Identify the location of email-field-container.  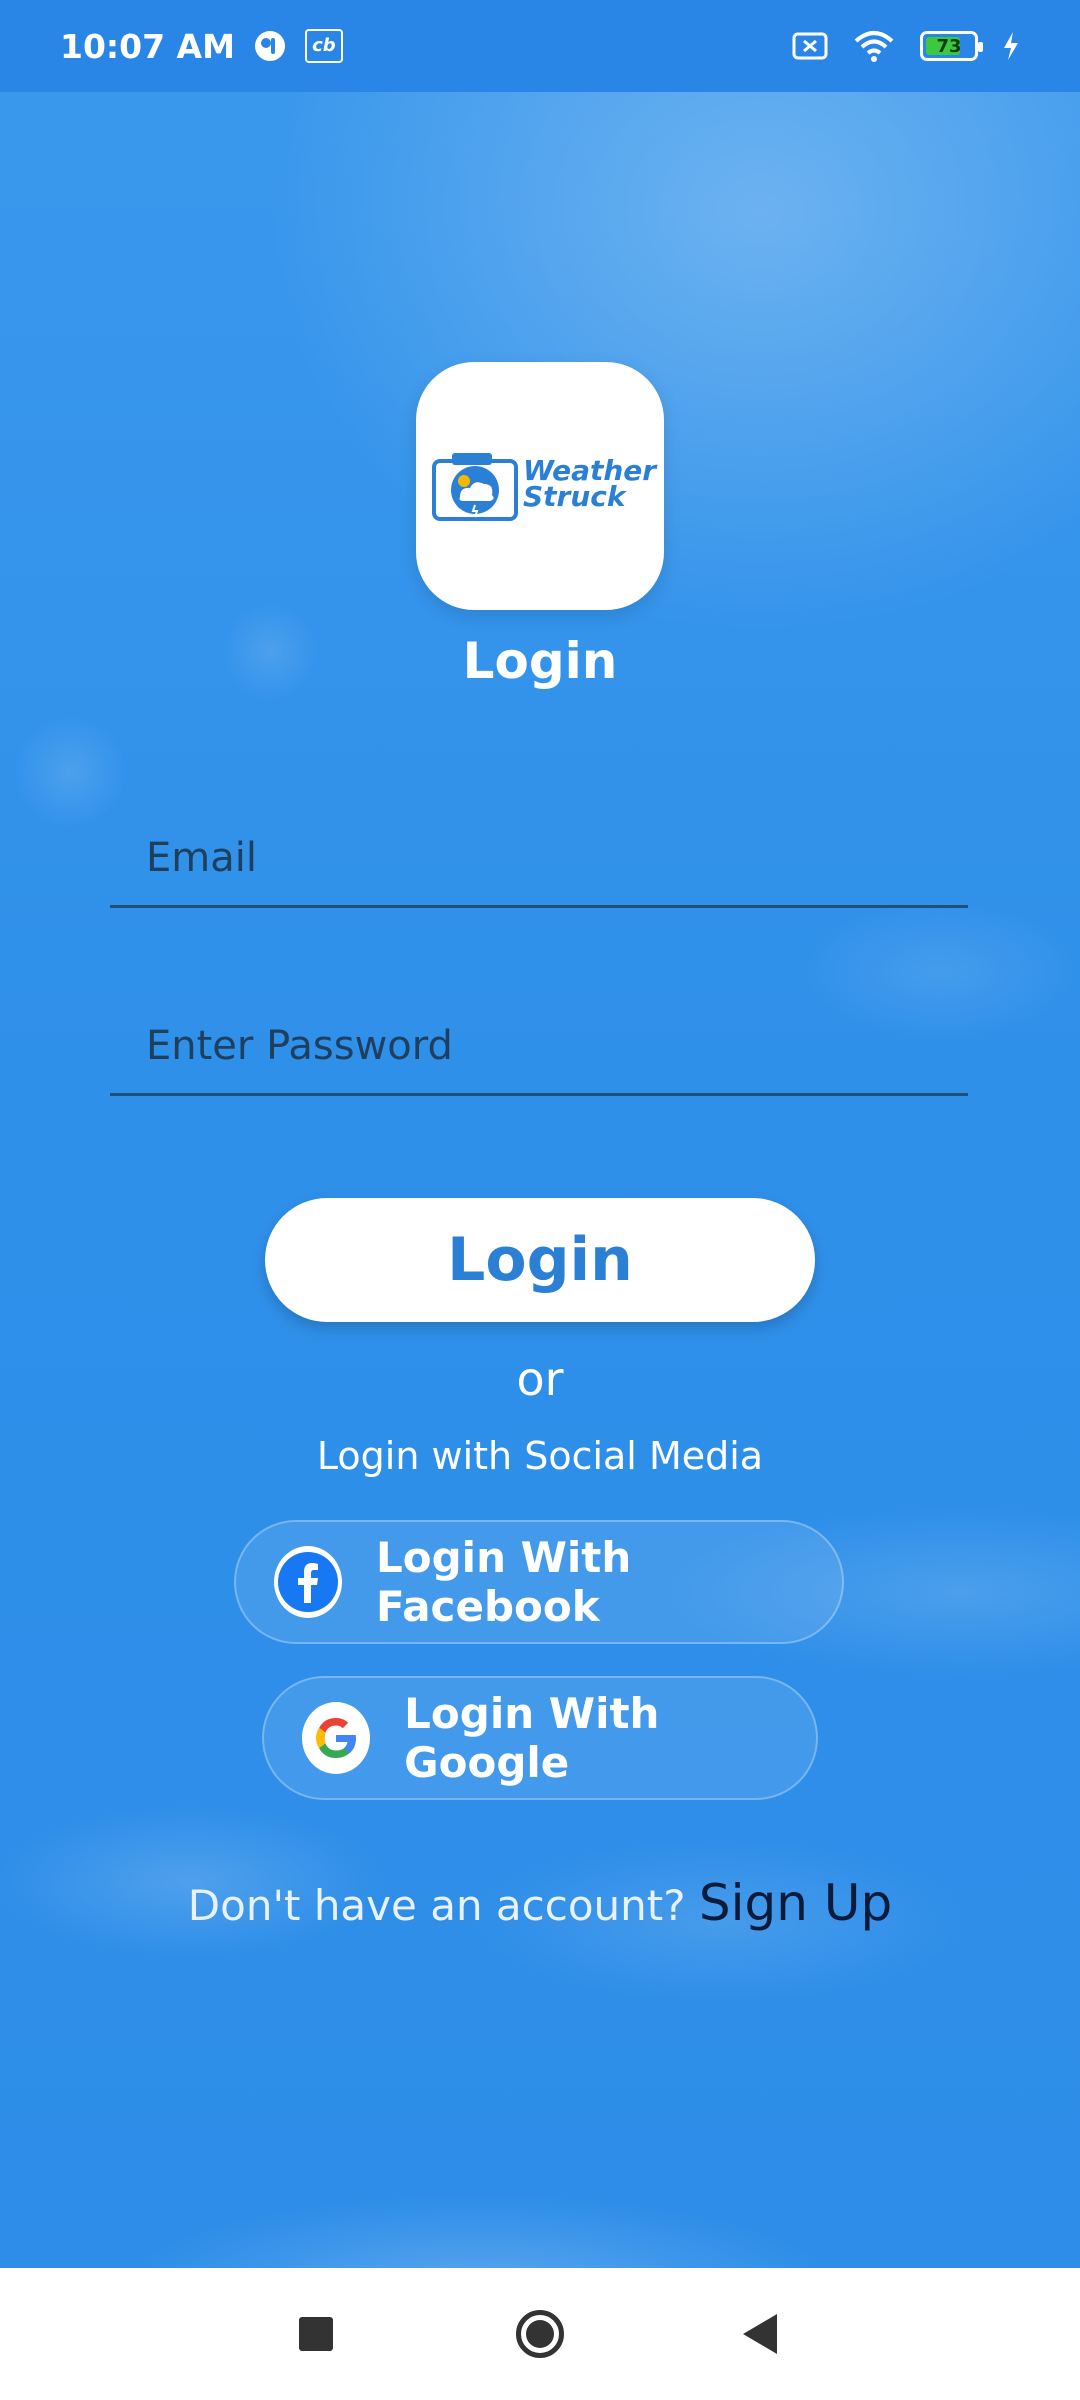
(539, 860).